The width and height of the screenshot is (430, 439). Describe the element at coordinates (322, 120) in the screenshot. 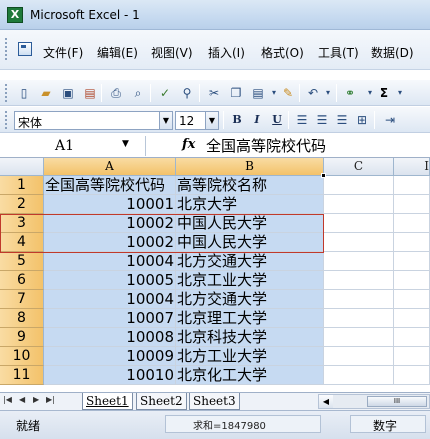

I see `align-center-icon: ☰` at that location.